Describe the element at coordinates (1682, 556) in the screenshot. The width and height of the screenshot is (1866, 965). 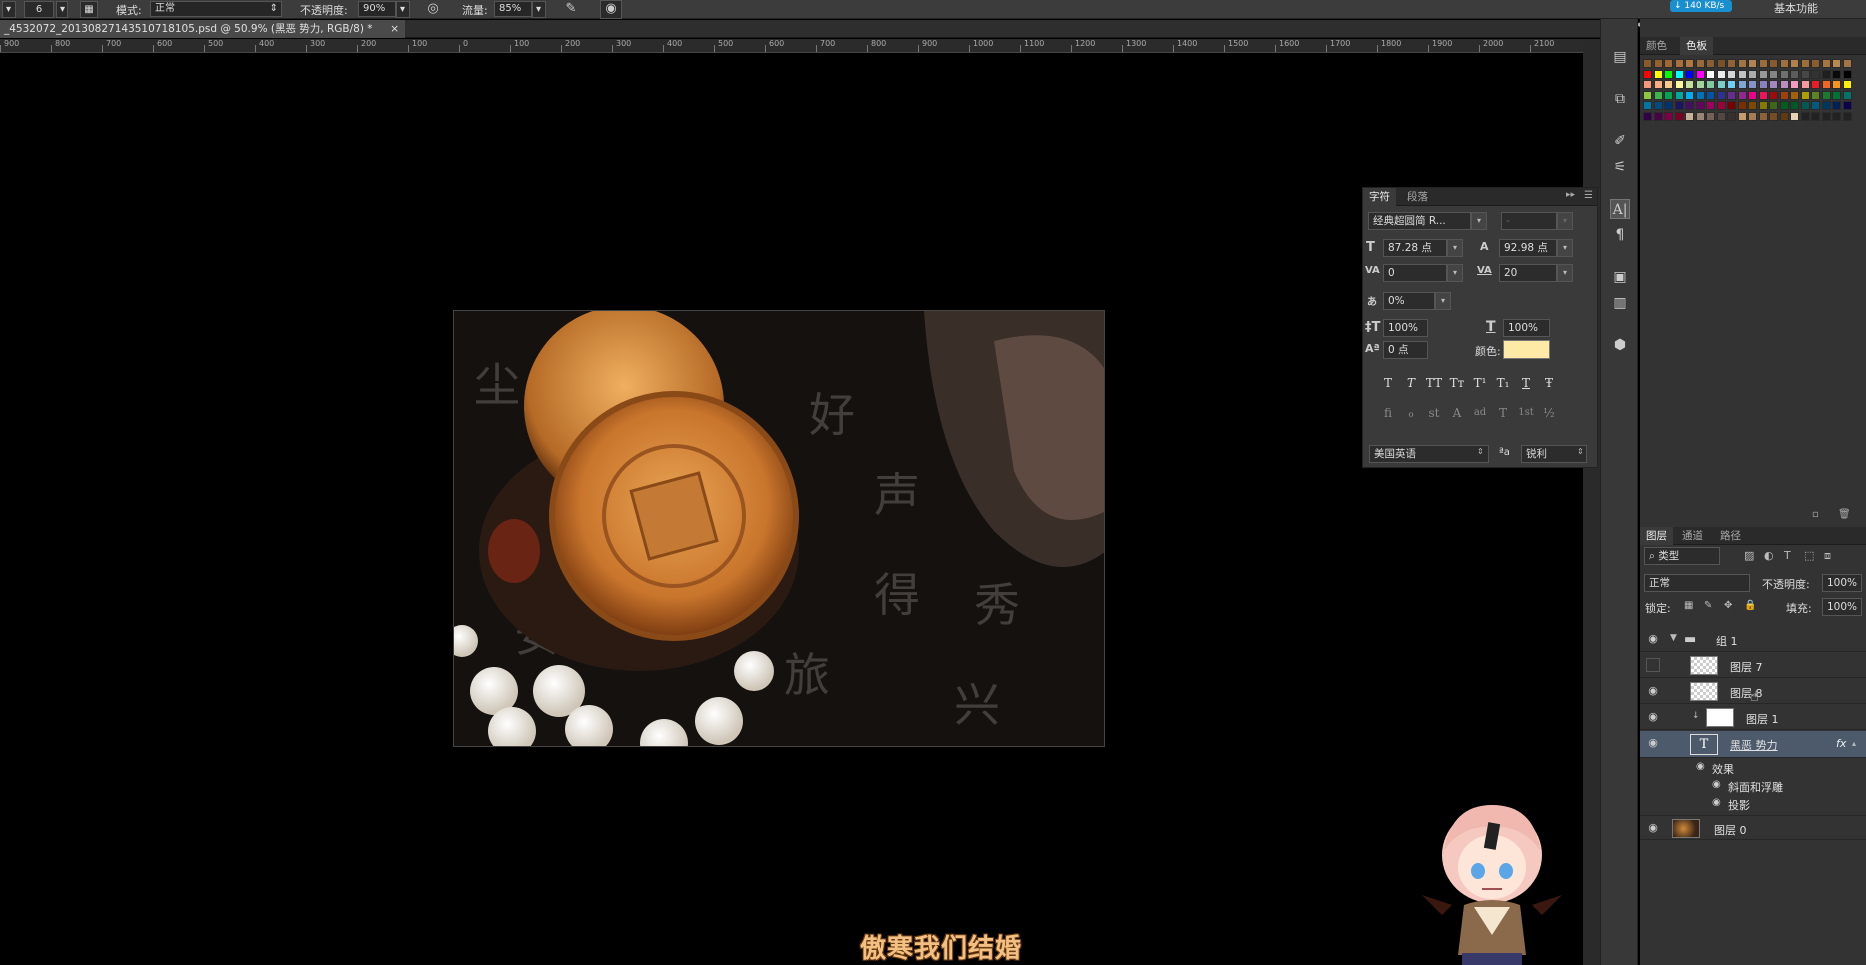
I see `layer-filter-select: ⌕ 类型` at that location.